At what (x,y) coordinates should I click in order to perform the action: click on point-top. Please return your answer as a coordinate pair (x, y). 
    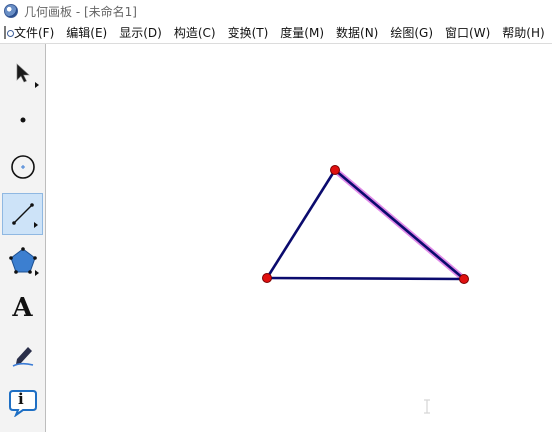
    Looking at the image, I should click on (335, 170).